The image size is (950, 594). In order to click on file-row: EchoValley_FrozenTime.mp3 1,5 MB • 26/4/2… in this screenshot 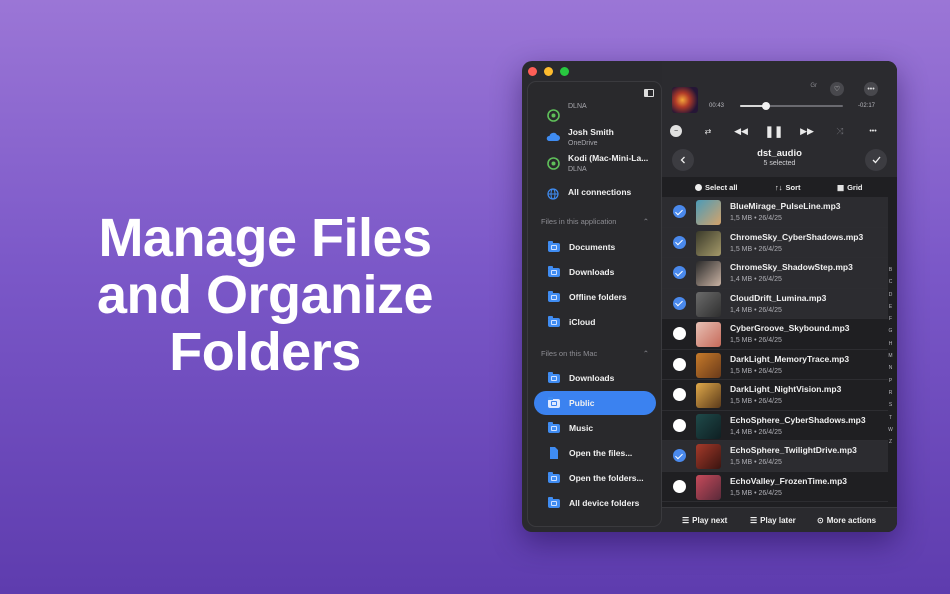, I will do `click(775, 487)`.